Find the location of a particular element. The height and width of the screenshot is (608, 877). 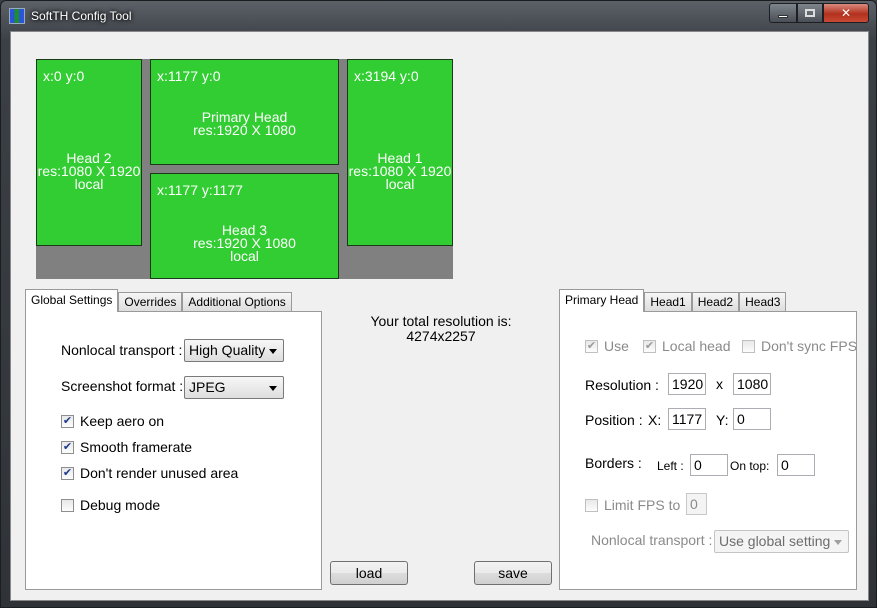

border-left-label: Left : is located at coordinates (670, 466).